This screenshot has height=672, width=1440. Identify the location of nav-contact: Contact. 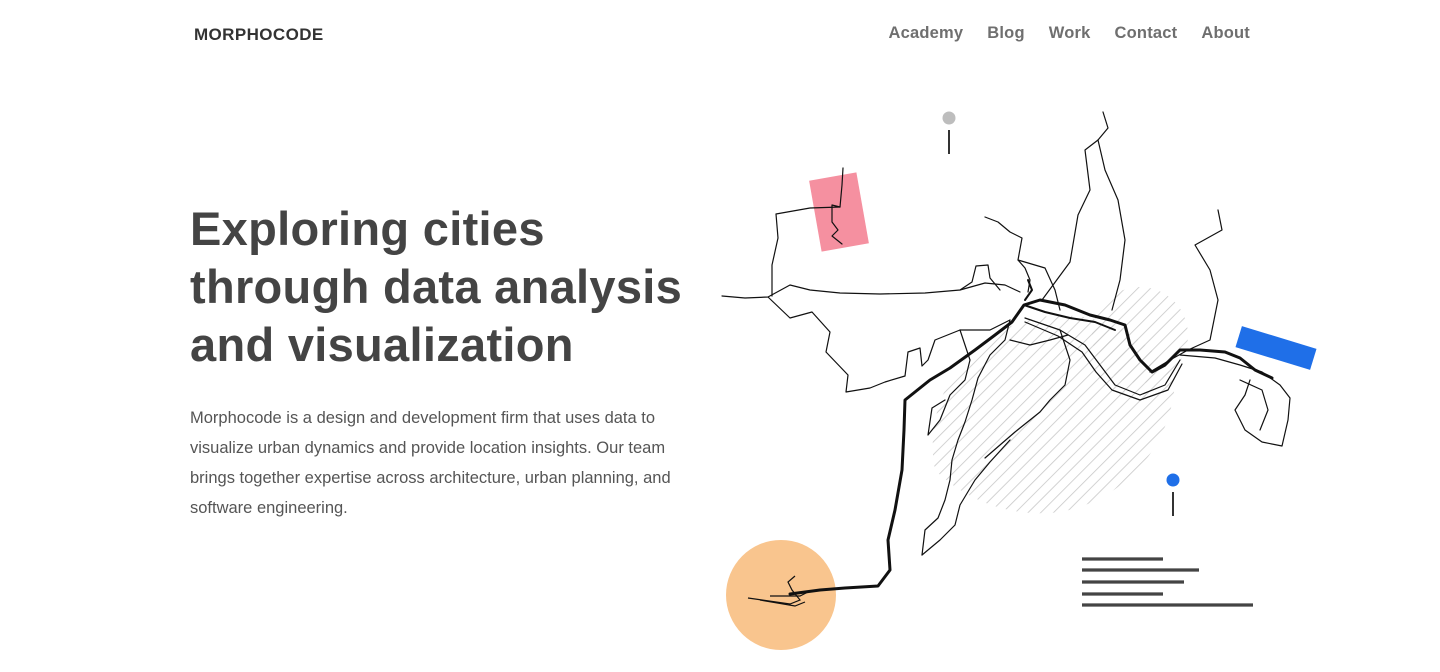
(1146, 33).